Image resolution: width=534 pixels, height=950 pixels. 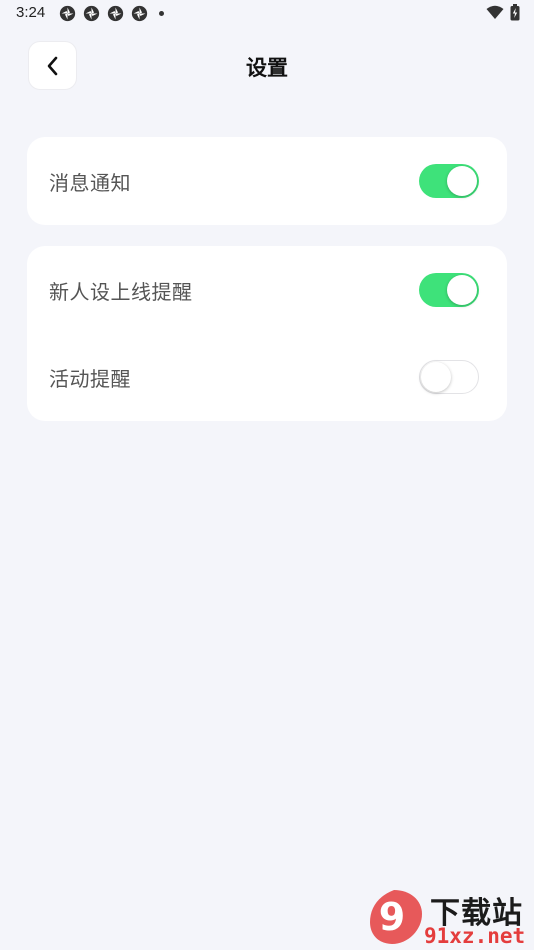 I want to click on activity-reminder-toggle, so click(x=449, y=377).